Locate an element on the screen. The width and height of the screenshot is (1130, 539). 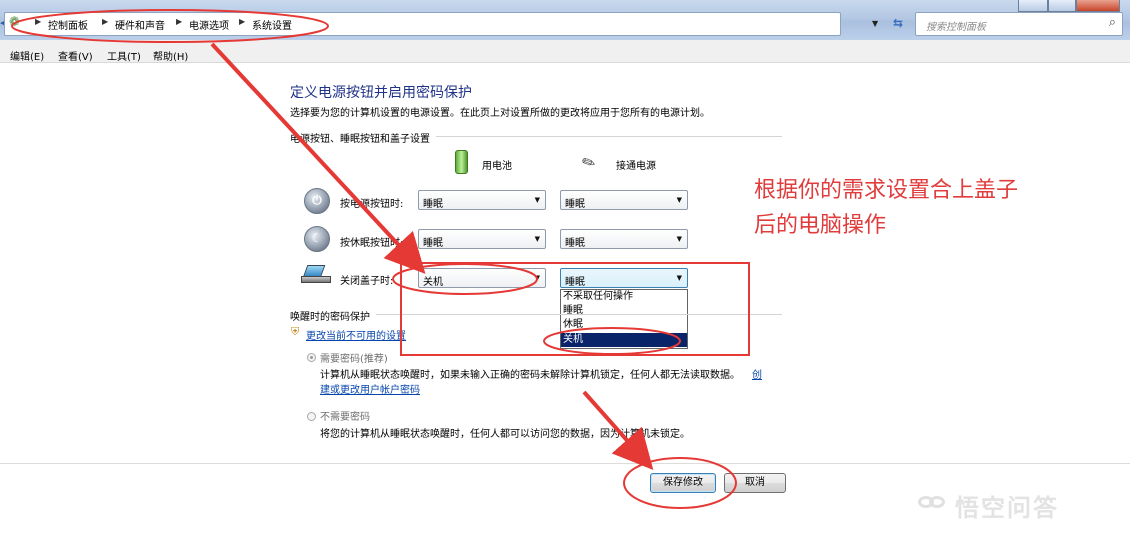
section-title-power: 电源按钮、睡眠按钮和盖子设置 is located at coordinates (363, 137).